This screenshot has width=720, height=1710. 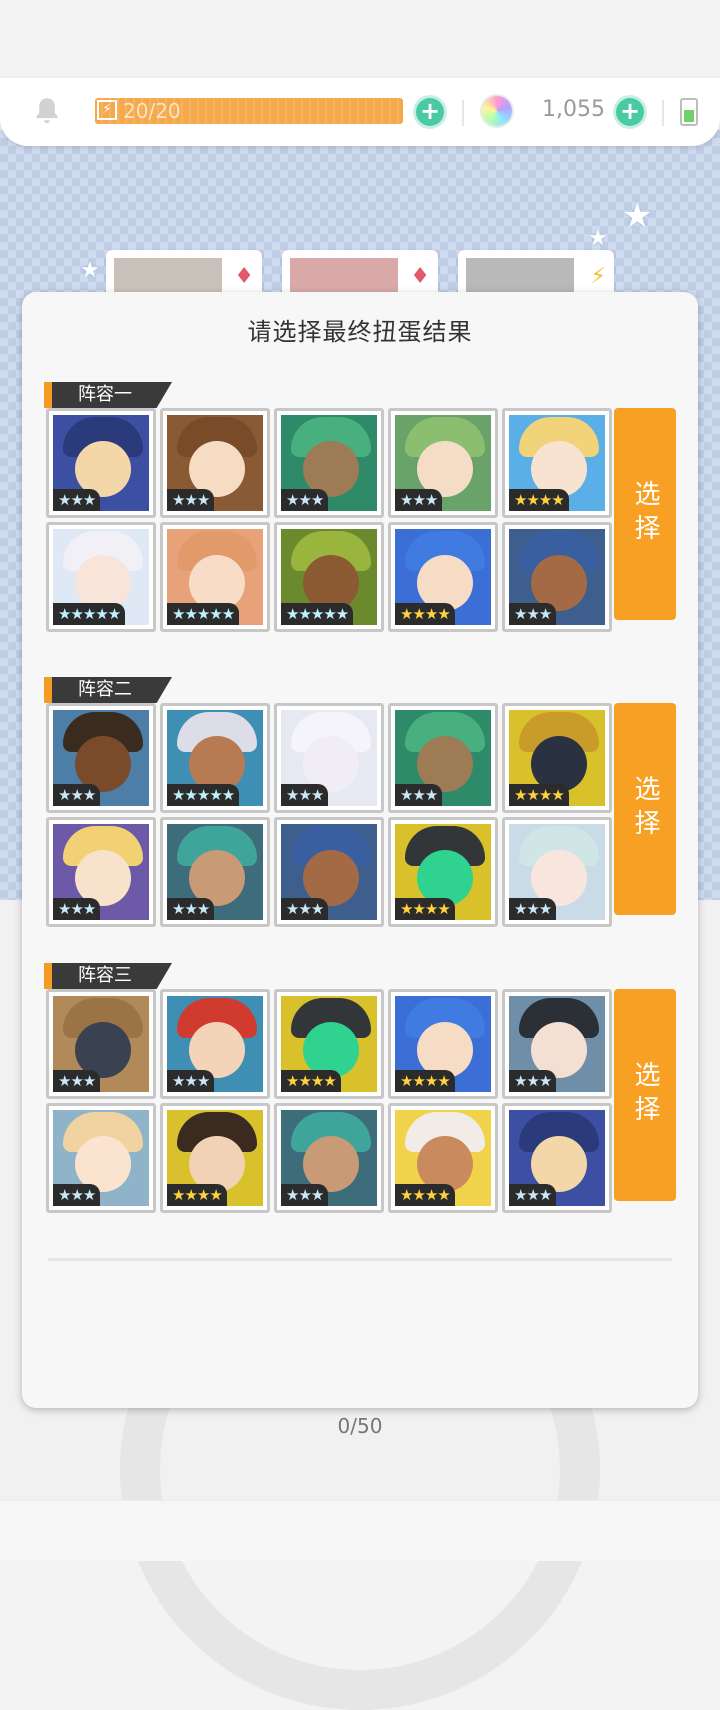 I want to click on pull-counter: 0/50, so click(x=360, y=1426).